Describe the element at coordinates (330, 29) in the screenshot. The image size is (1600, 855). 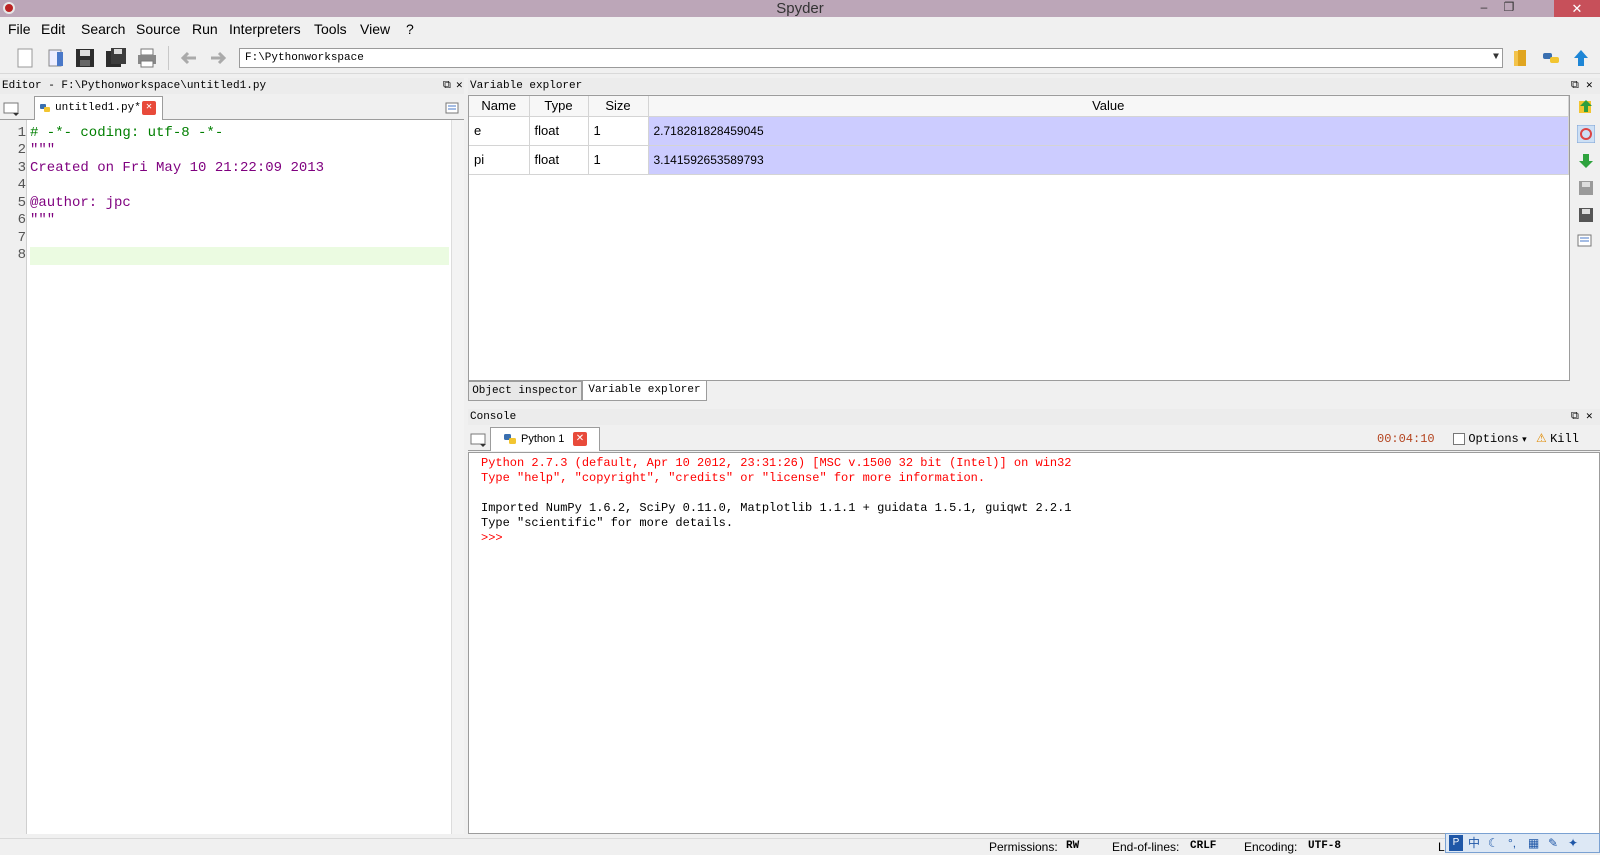
I see `menu-tools: Tools` at that location.